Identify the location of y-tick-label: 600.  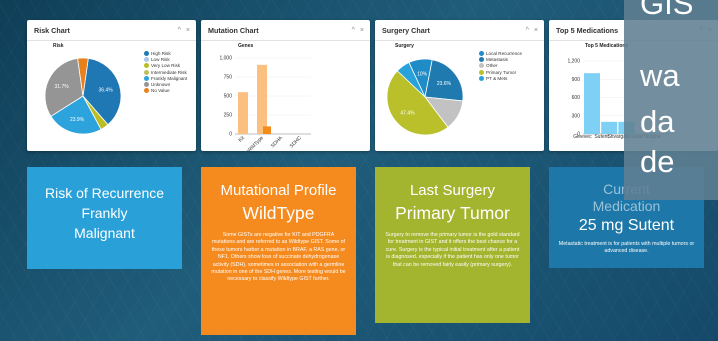
(576, 98).